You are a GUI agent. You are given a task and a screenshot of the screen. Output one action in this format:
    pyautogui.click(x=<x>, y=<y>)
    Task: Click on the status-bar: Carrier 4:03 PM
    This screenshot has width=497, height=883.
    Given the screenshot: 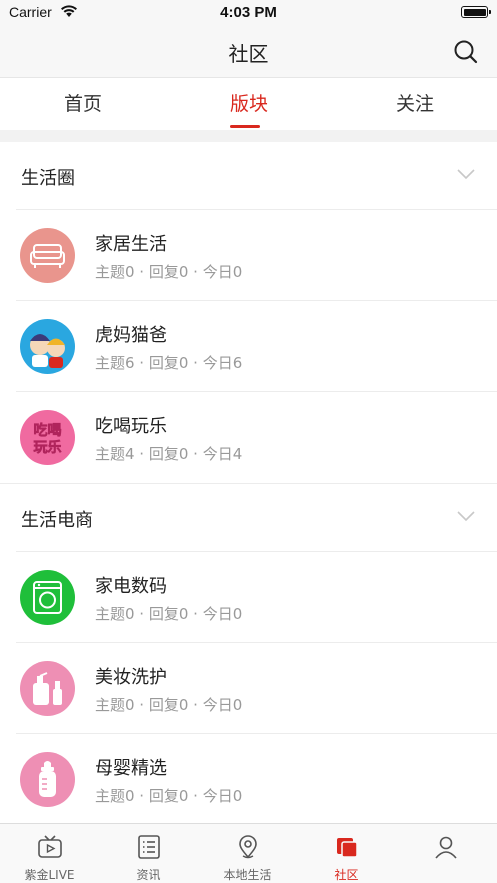 What is the action you would take?
    pyautogui.click(x=248, y=13)
    